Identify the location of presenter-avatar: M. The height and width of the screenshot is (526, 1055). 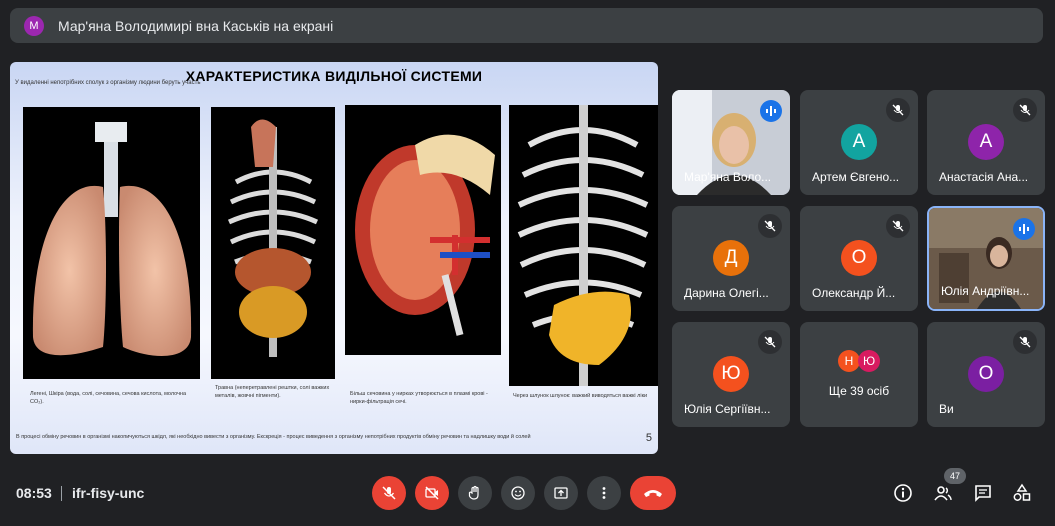
(34, 25).